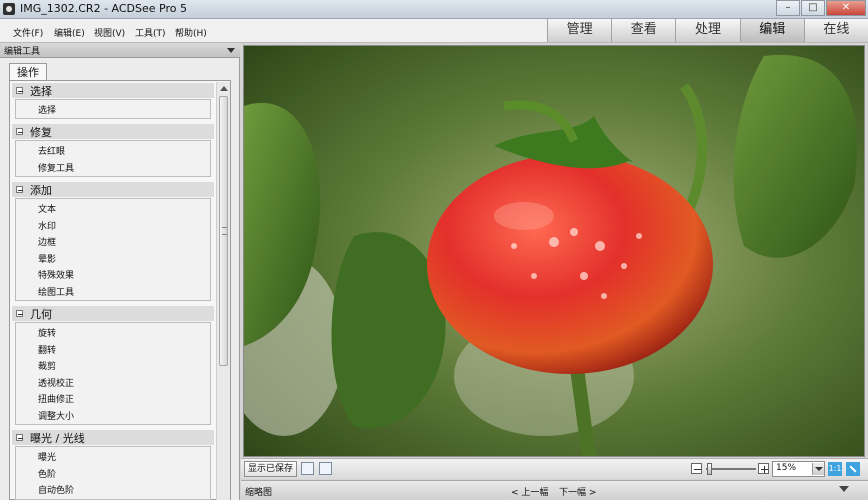 This screenshot has width=868, height=500. What do you see at coordinates (69, 32) in the screenshot?
I see `menu-edit: 编辑(E)` at bounding box center [69, 32].